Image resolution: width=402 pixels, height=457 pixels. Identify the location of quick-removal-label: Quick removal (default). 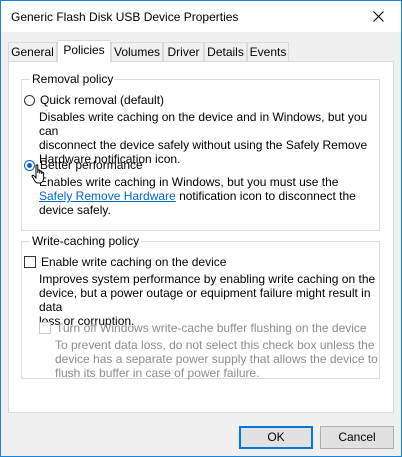
(102, 100).